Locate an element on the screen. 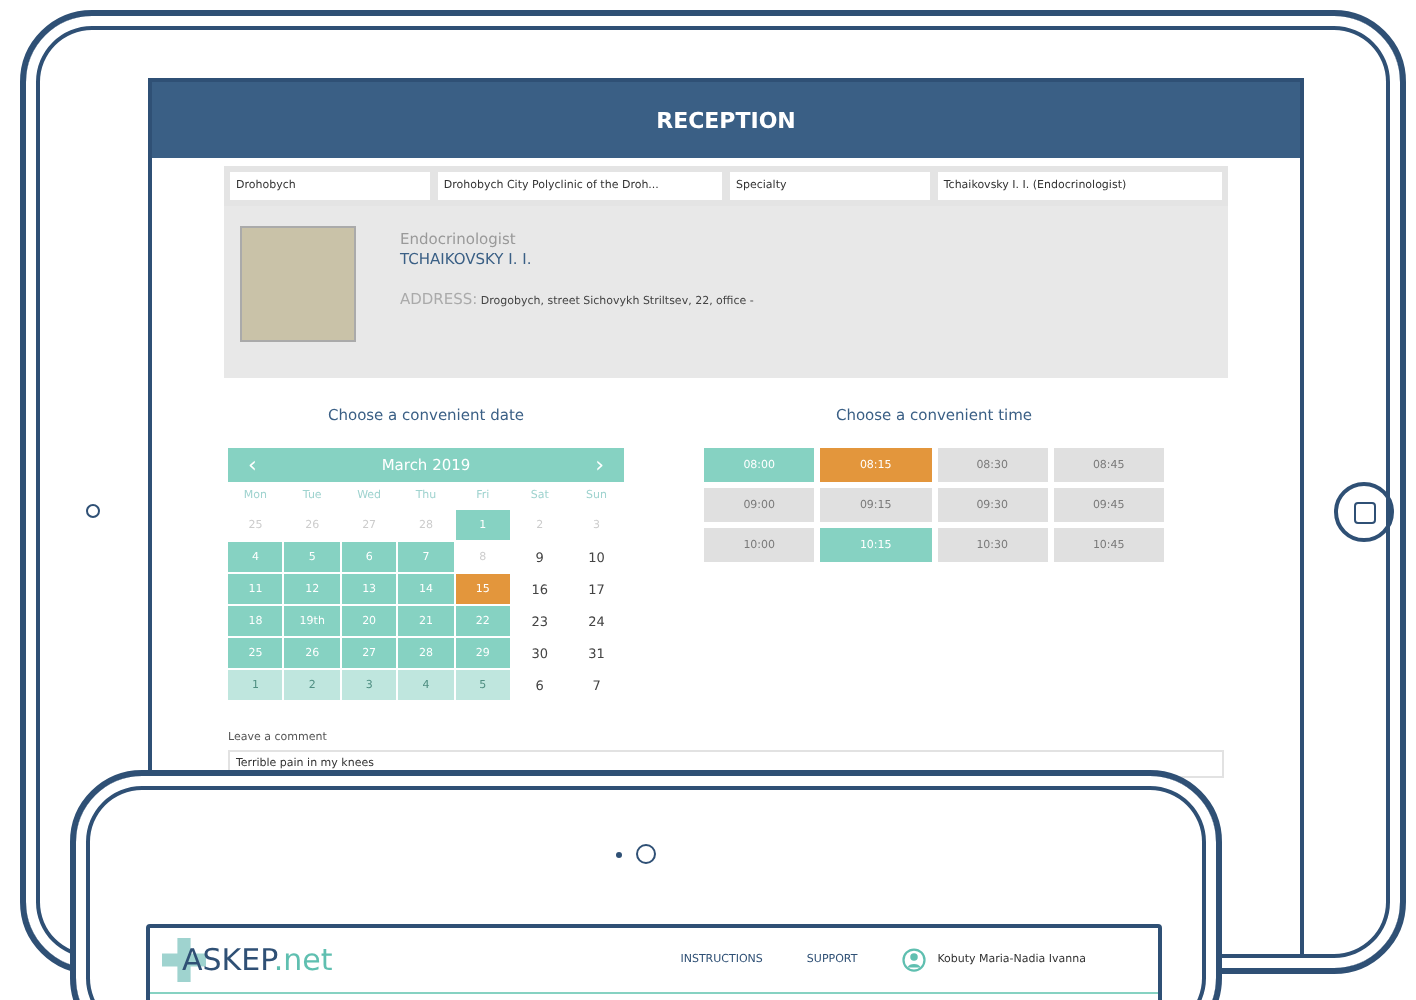 The width and height of the screenshot is (1416, 1000). user-avatar-icon is located at coordinates (913, 960).